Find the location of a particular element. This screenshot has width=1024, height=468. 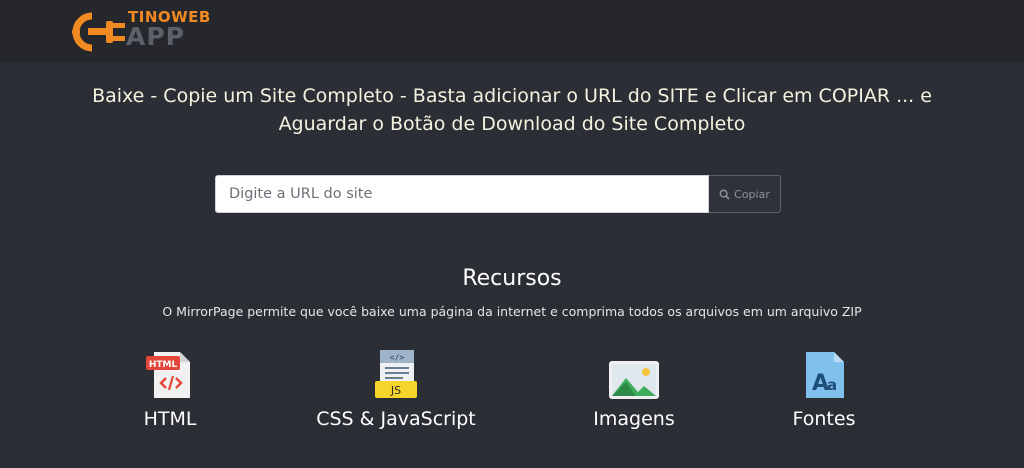

top-navbar: TINOWEB APP is located at coordinates (512, 31).